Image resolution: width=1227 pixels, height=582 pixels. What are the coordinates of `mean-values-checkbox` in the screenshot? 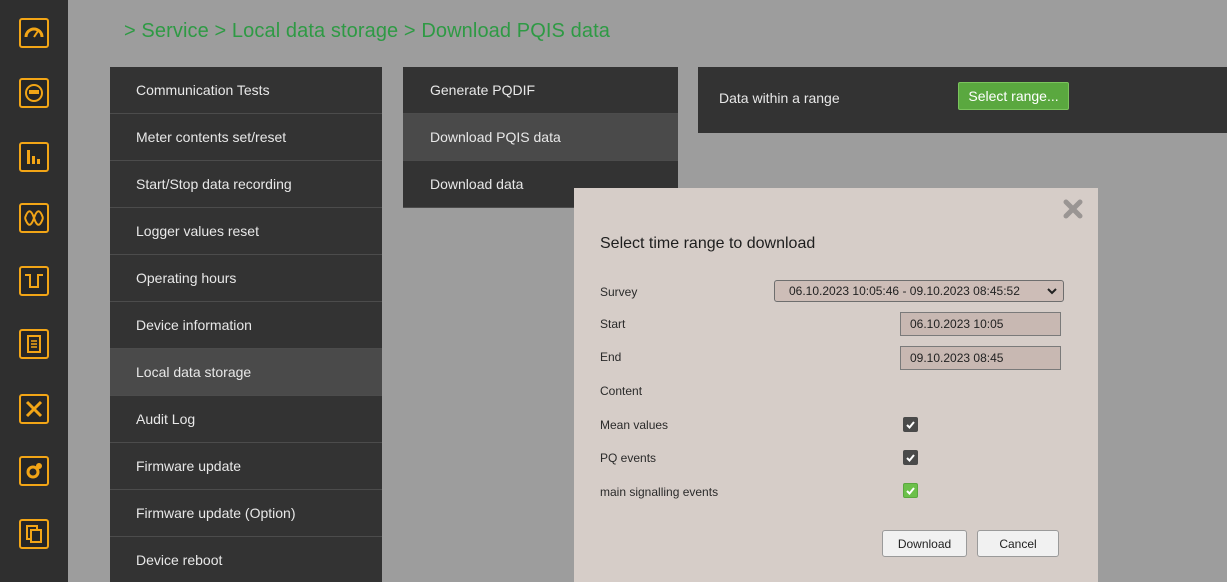 It's located at (910, 424).